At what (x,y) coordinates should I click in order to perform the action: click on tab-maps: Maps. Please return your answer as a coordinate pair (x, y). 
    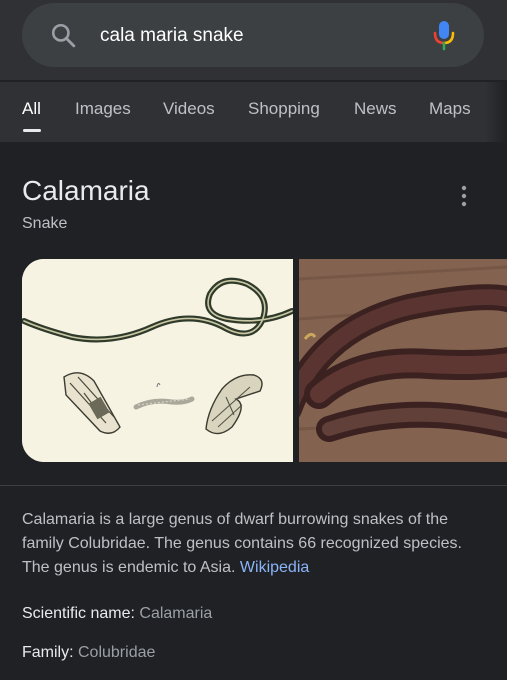
    Looking at the image, I should click on (450, 109).